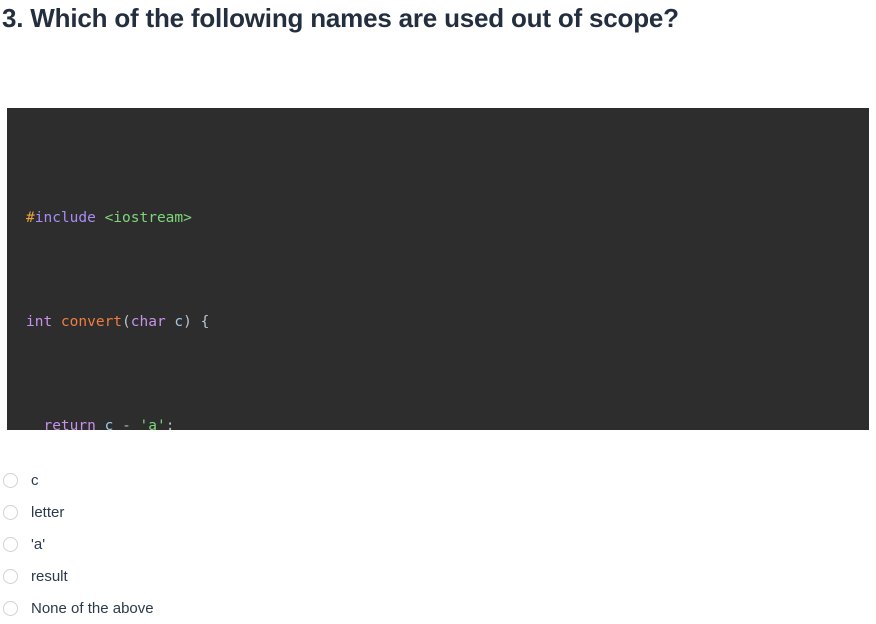 The width and height of the screenshot is (876, 624). What do you see at coordinates (148, 322) in the screenshot?
I see `token-keyword-char: char` at bounding box center [148, 322].